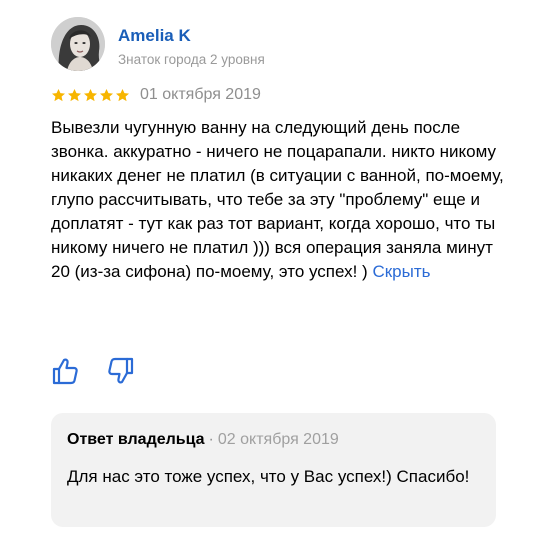  I want to click on rating-row: 01 октября 2019, so click(156, 95).